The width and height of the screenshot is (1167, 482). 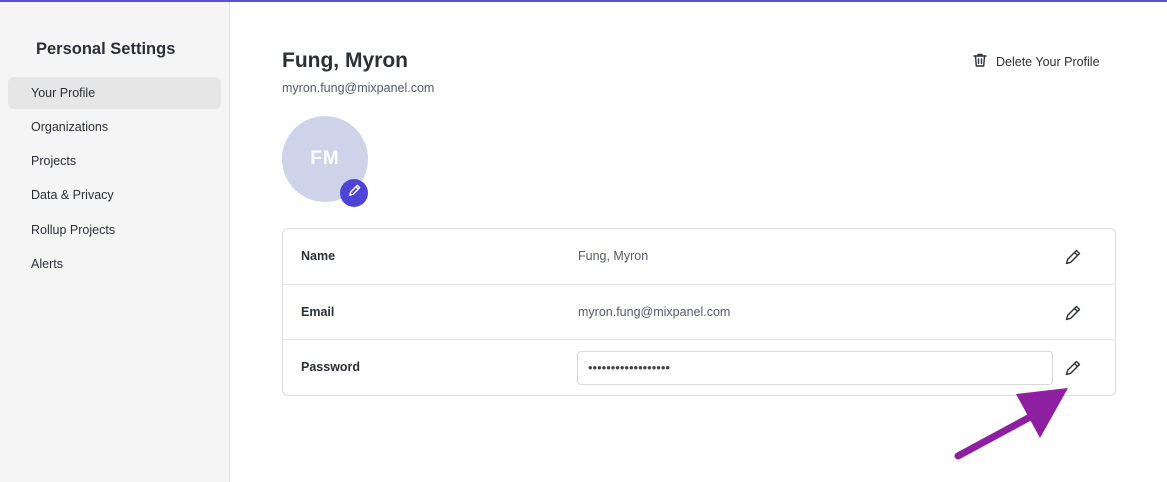 What do you see at coordinates (331, 367) in the screenshot?
I see `password-label: Password` at bounding box center [331, 367].